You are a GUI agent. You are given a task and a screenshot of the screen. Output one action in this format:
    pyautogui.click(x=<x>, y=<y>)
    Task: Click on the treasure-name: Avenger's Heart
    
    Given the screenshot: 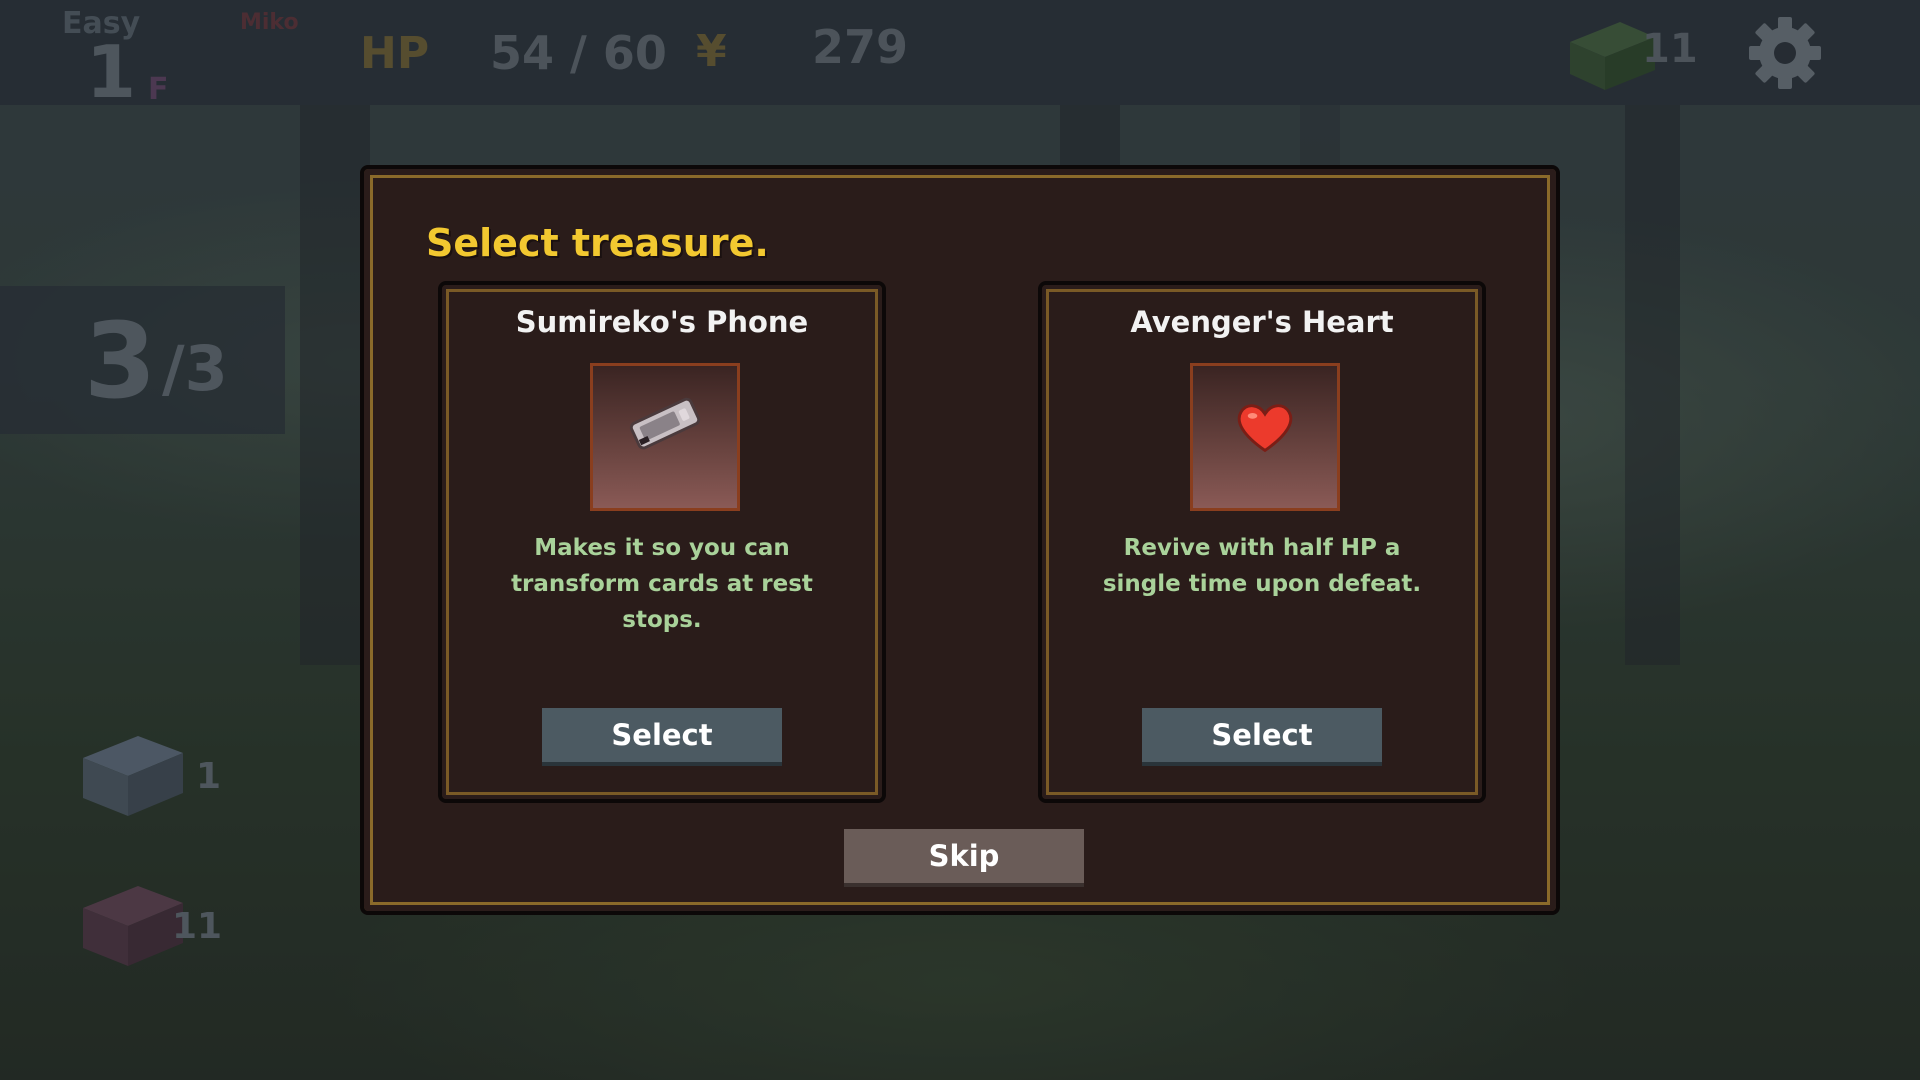 What is the action you would take?
    pyautogui.click(x=1262, y=322)
    